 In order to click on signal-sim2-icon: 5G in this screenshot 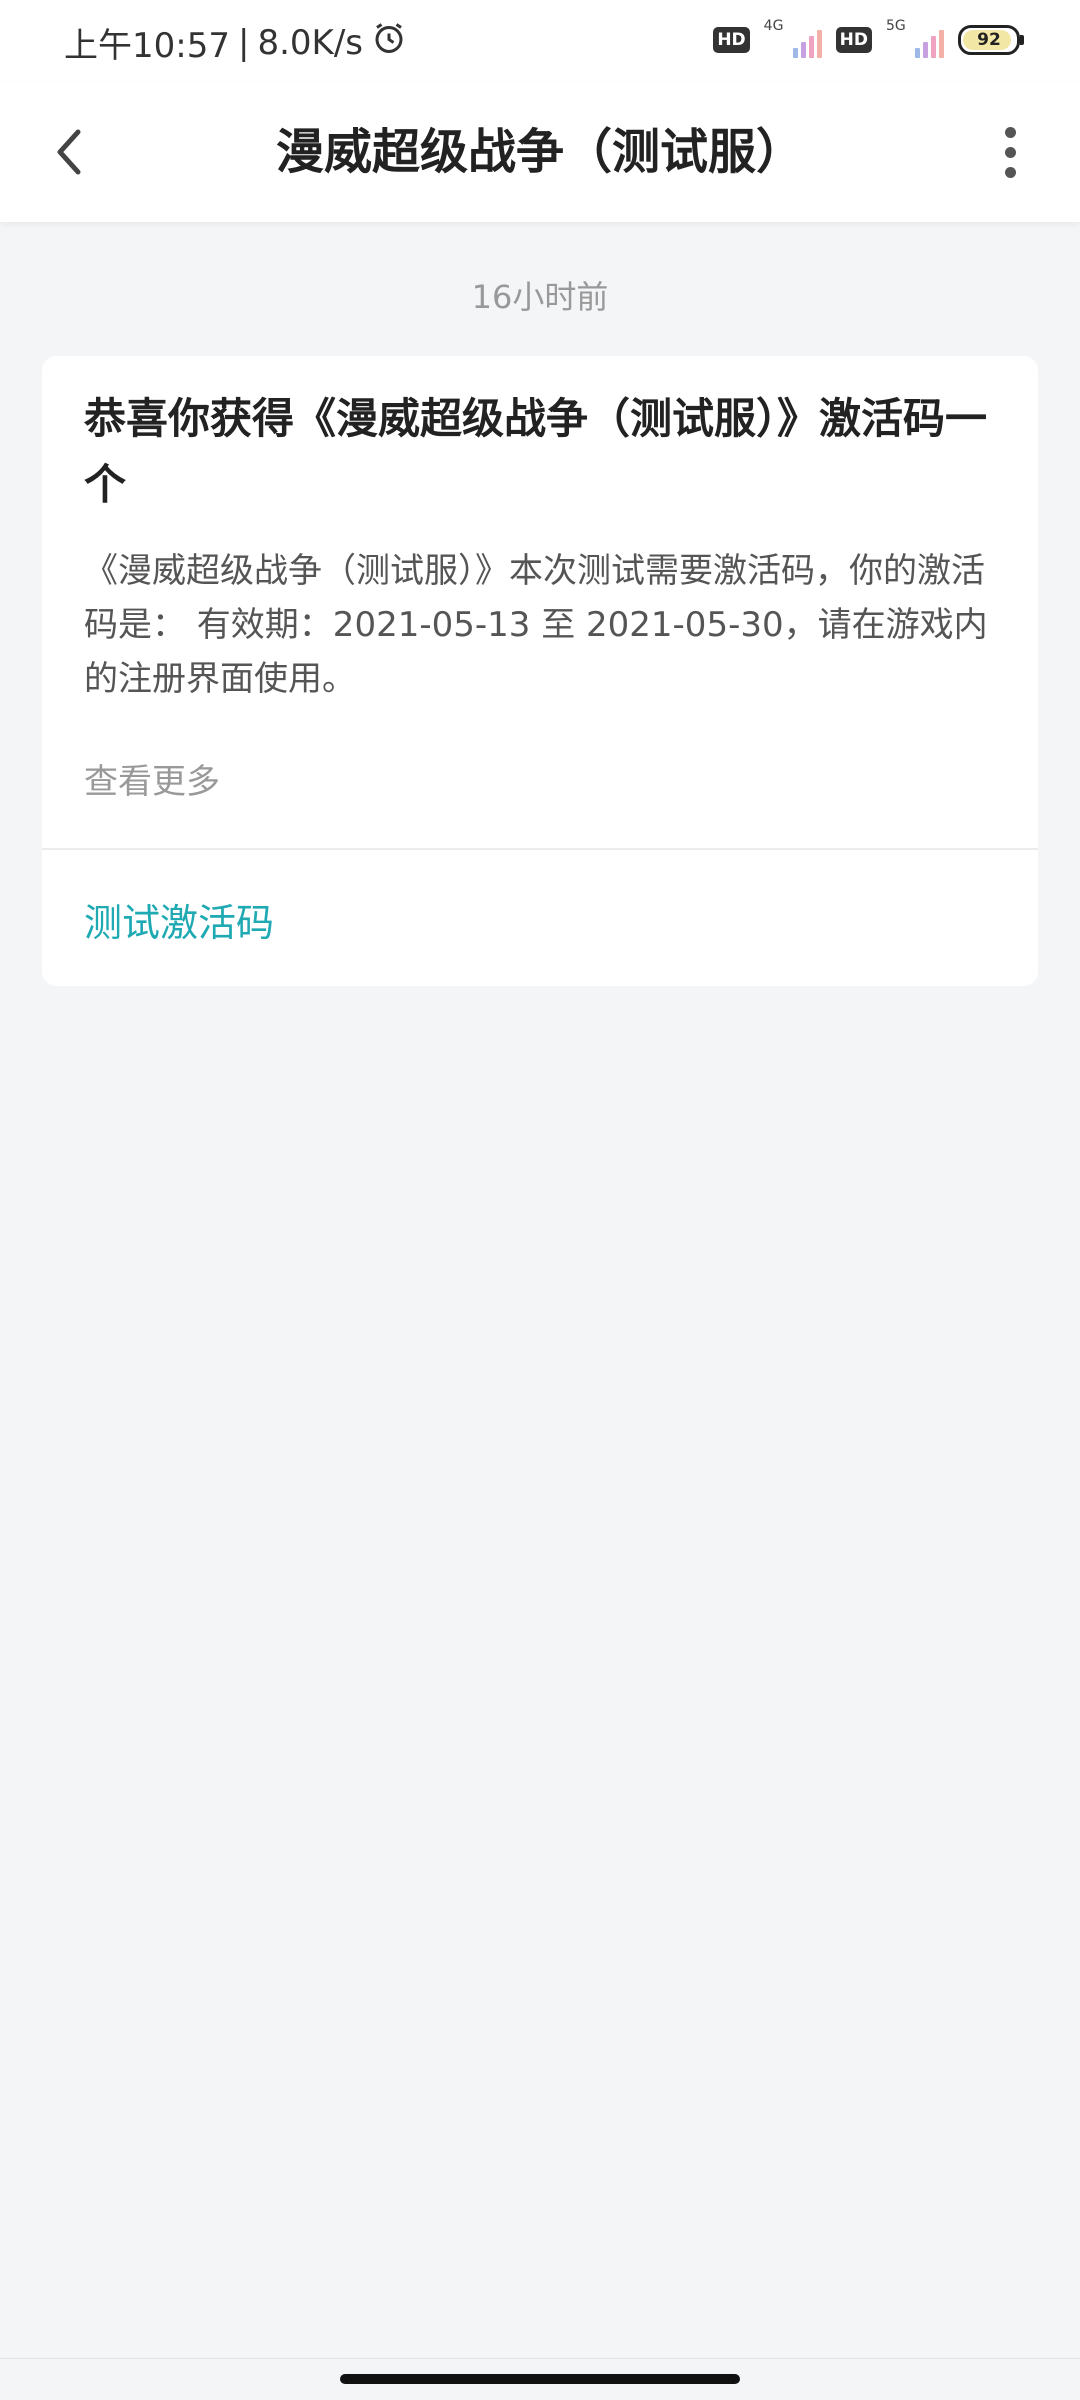, I will do `click(915, 38)`.